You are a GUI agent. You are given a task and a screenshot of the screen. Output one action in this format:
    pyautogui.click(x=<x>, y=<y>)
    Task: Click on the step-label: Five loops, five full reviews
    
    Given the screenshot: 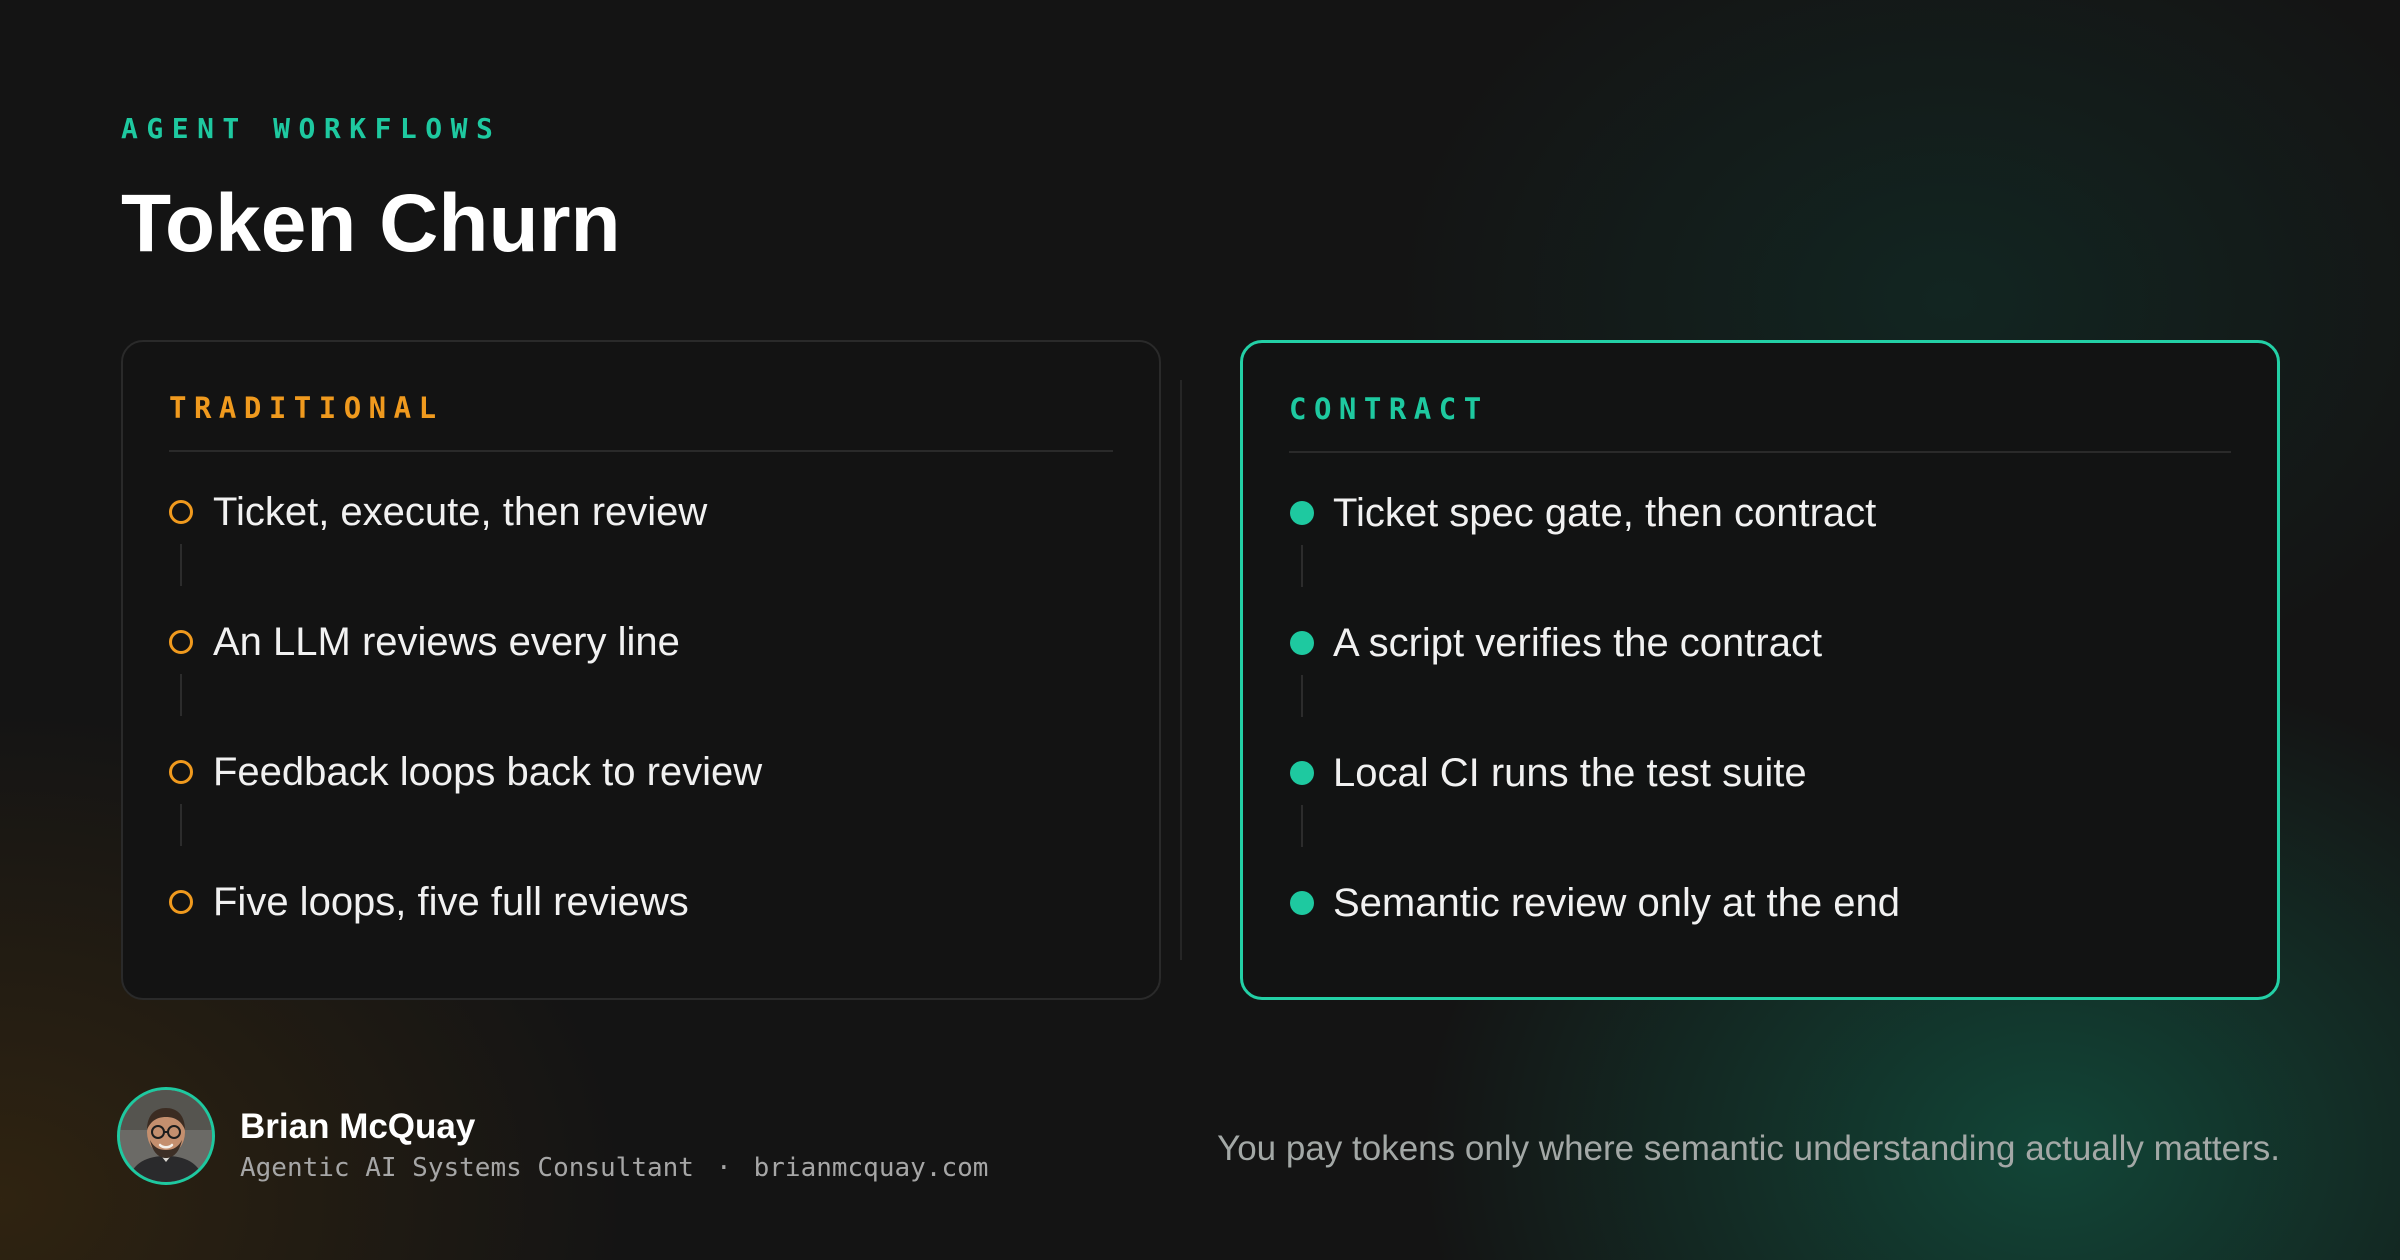 What is the action you would take?
    pyautogui.click(x=451, y=902)
    